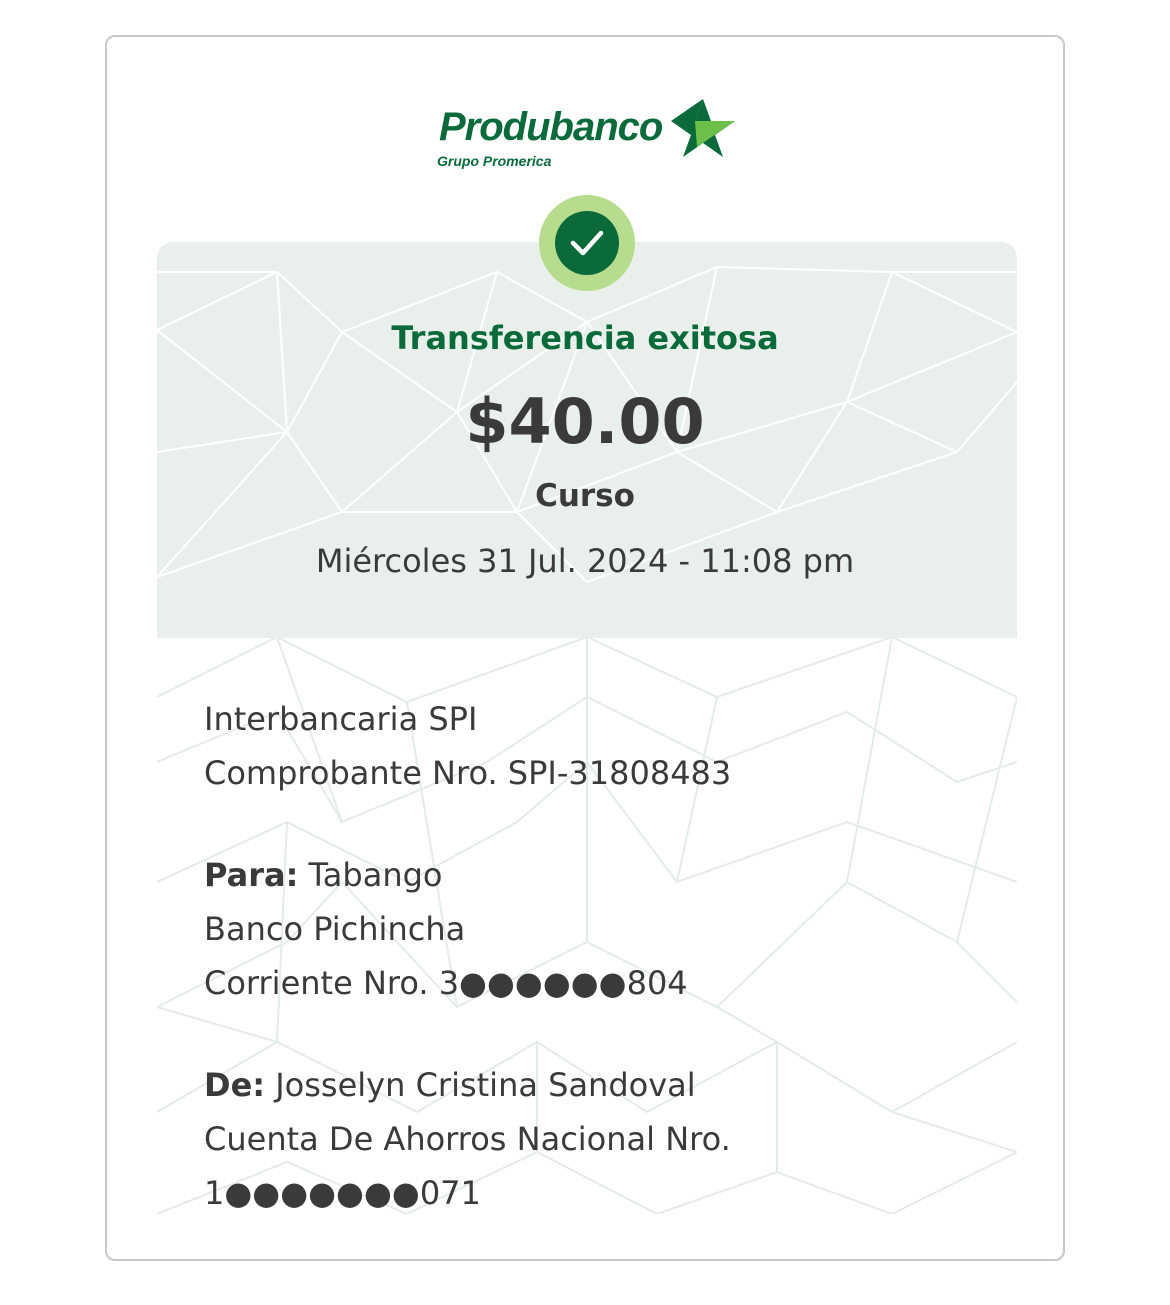 This screenshot has width=1170, height=1305. I want to click on recipient-bank: Banco Pichincha, so click(335, 929).